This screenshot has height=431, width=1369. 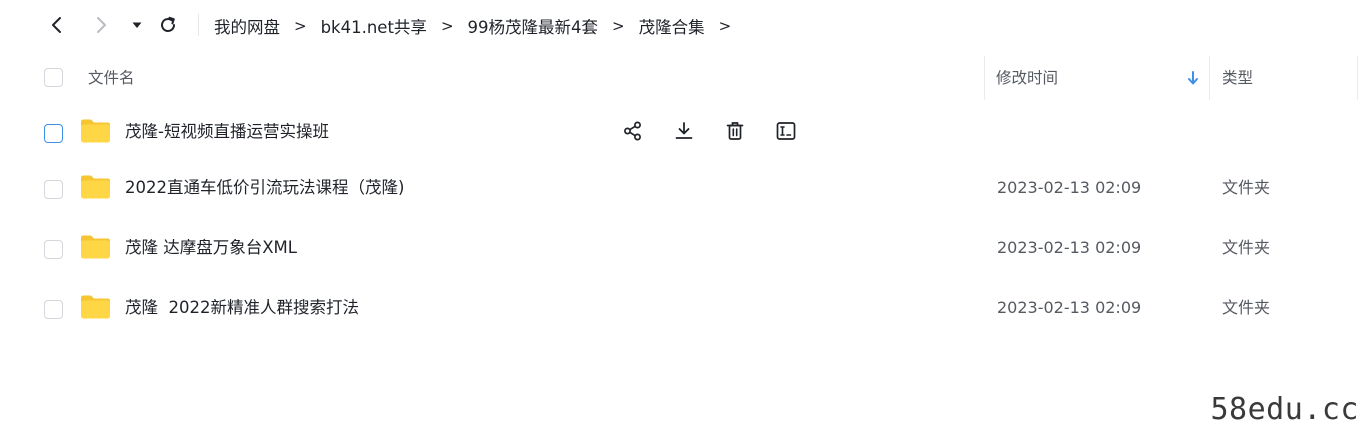 I want to click on file-row: 茂隆 2022新精准人群搜索打法 2023-02-13 02:09 文件夹, so click(x=684, y=310).